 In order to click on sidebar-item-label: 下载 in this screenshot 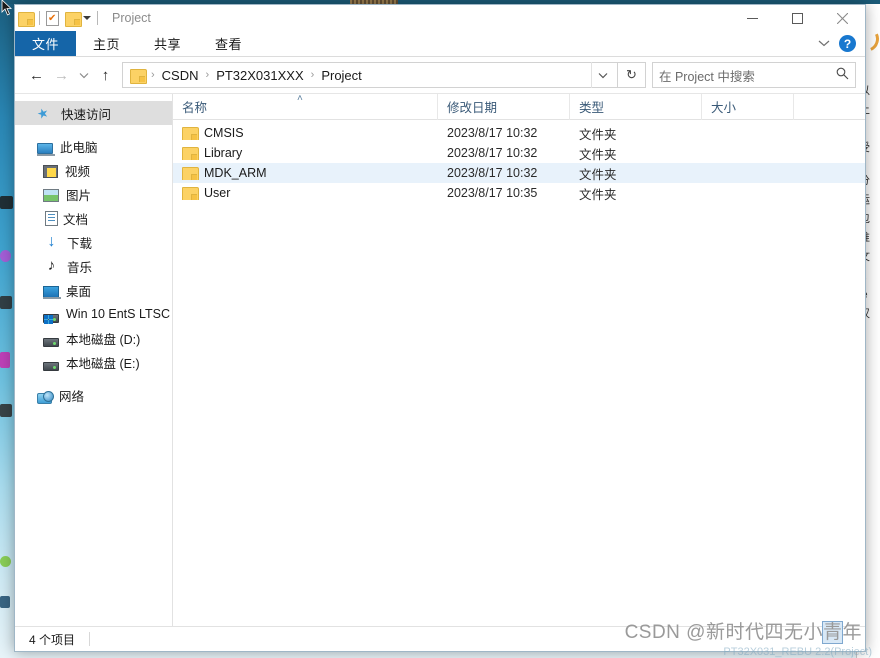, I will do `click(80, 243)`.